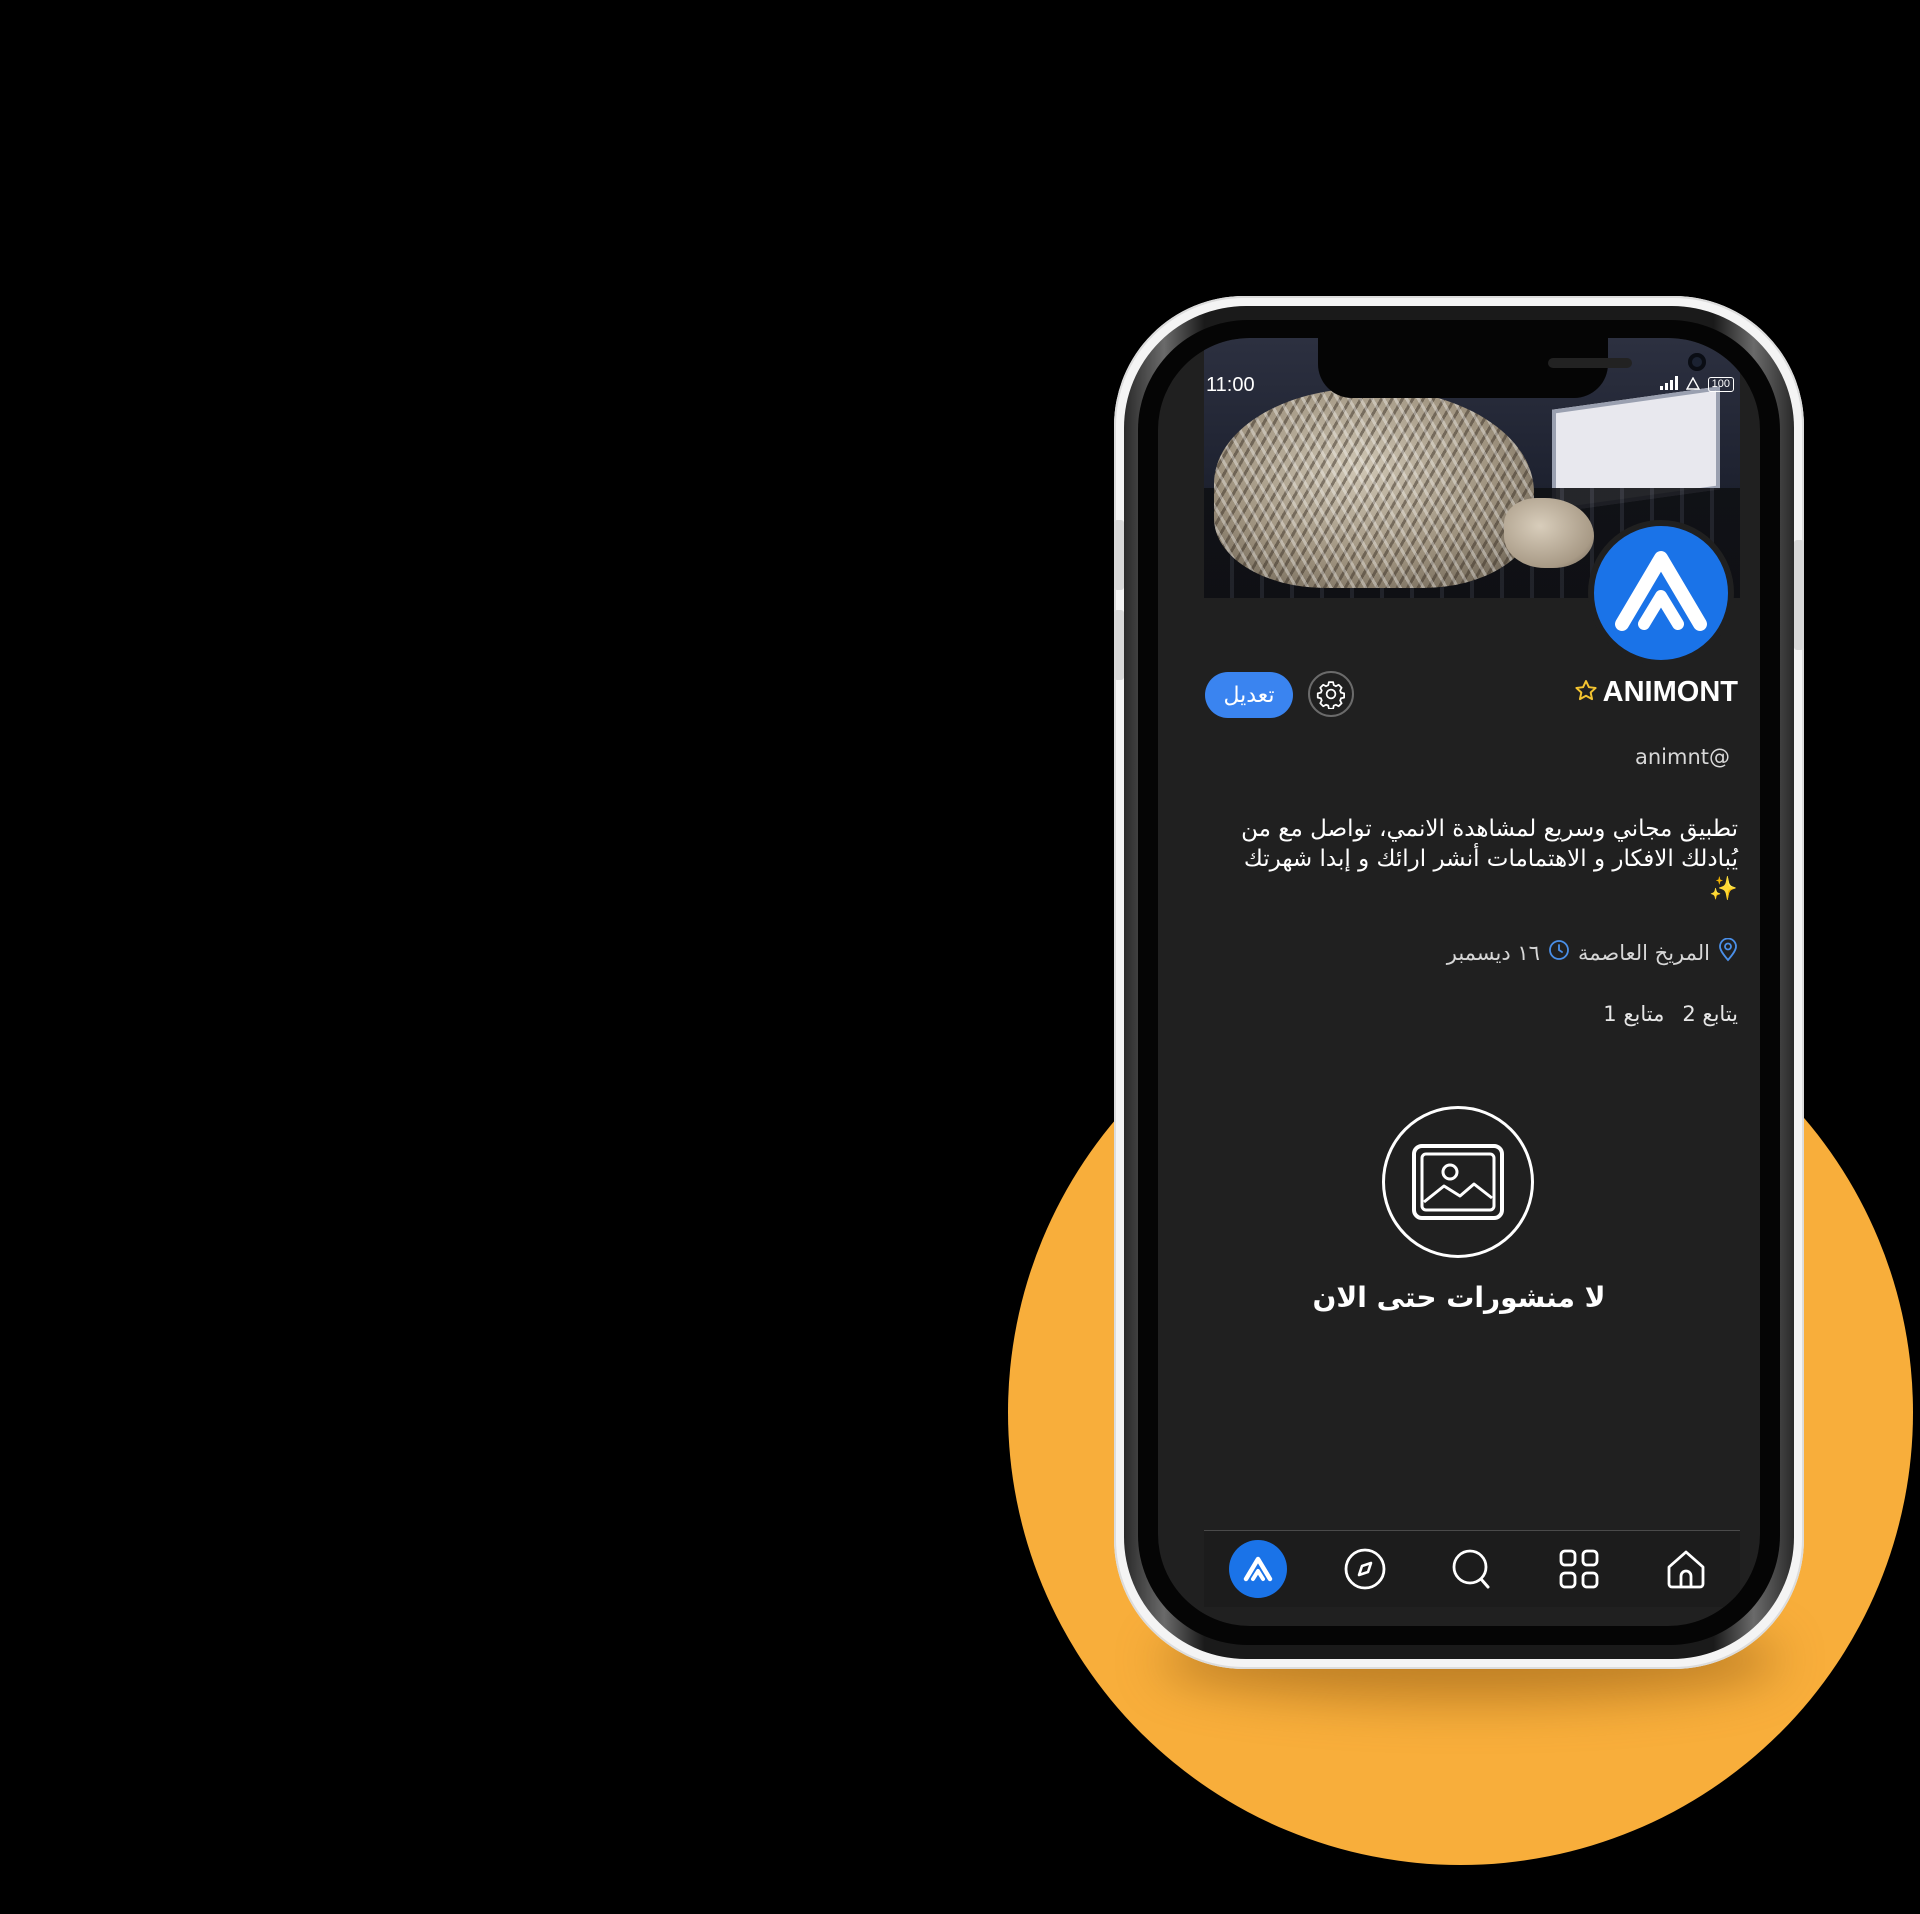 The width and height of the screenshot is (1920, 1914). What do you see at coordinates (1586, 693) in the screenshot?
I see `star-icon` at bounding box center [1586, 693].